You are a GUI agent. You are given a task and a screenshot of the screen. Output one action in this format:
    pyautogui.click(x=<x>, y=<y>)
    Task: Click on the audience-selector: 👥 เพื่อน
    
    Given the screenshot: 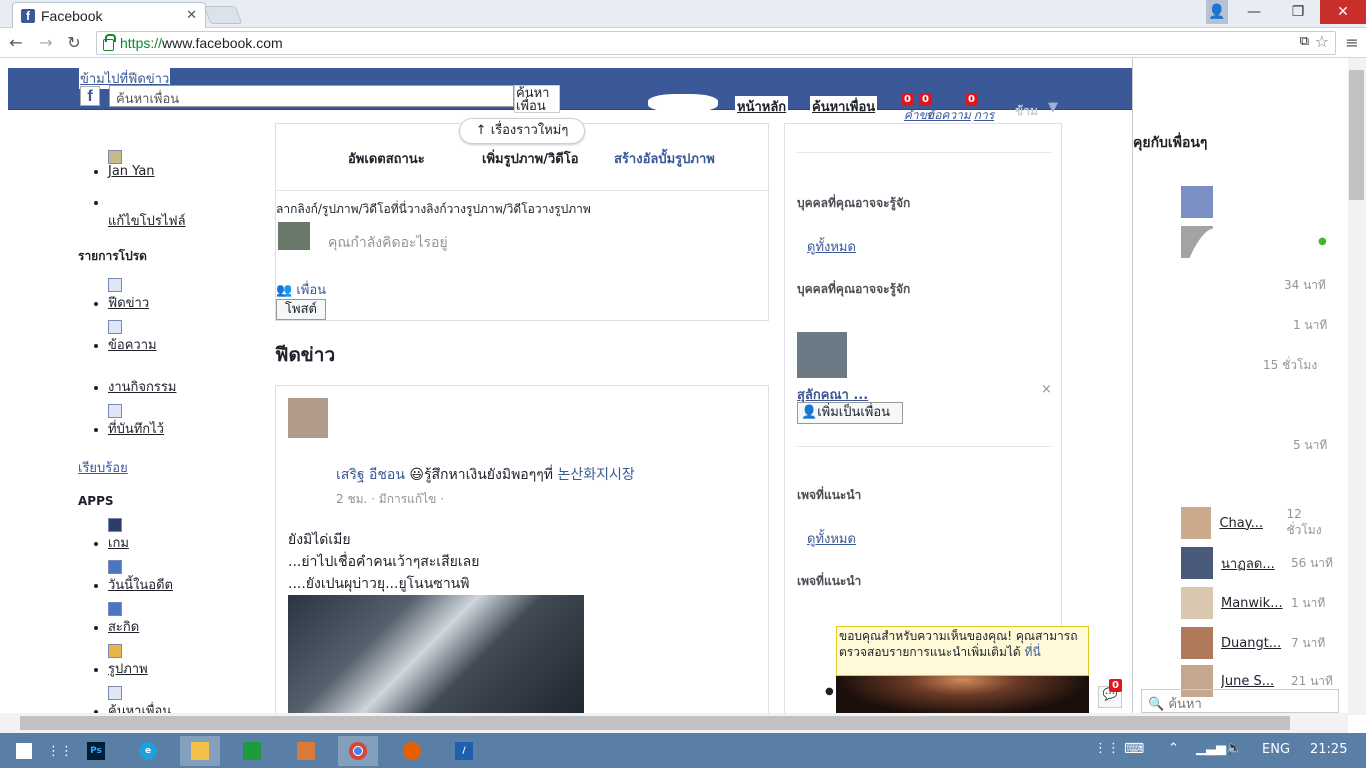 What is the action you would take?
    pyautogui.click(x=301, y=289)
    